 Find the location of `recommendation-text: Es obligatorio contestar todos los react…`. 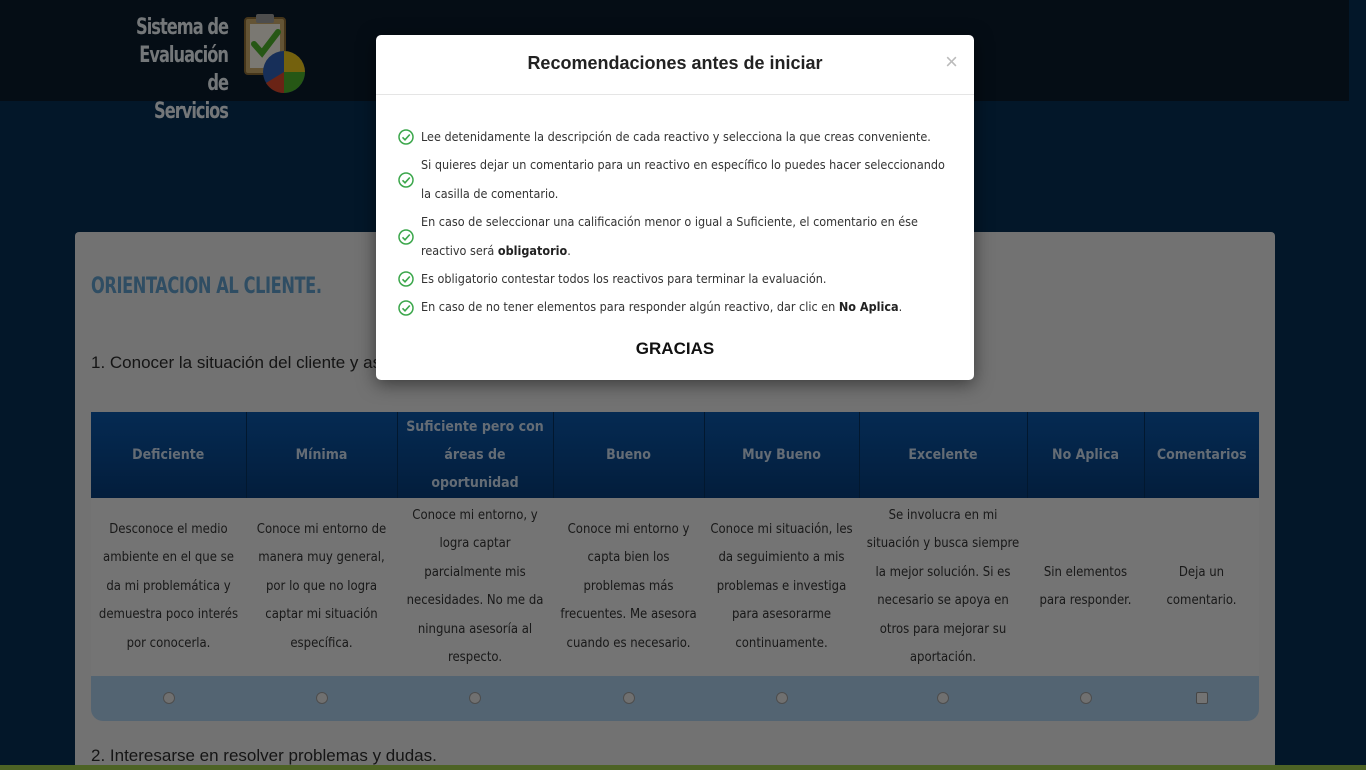

recommendation-text: Es obligatorio contestar todos los react… is located at coordinates (624, 279).